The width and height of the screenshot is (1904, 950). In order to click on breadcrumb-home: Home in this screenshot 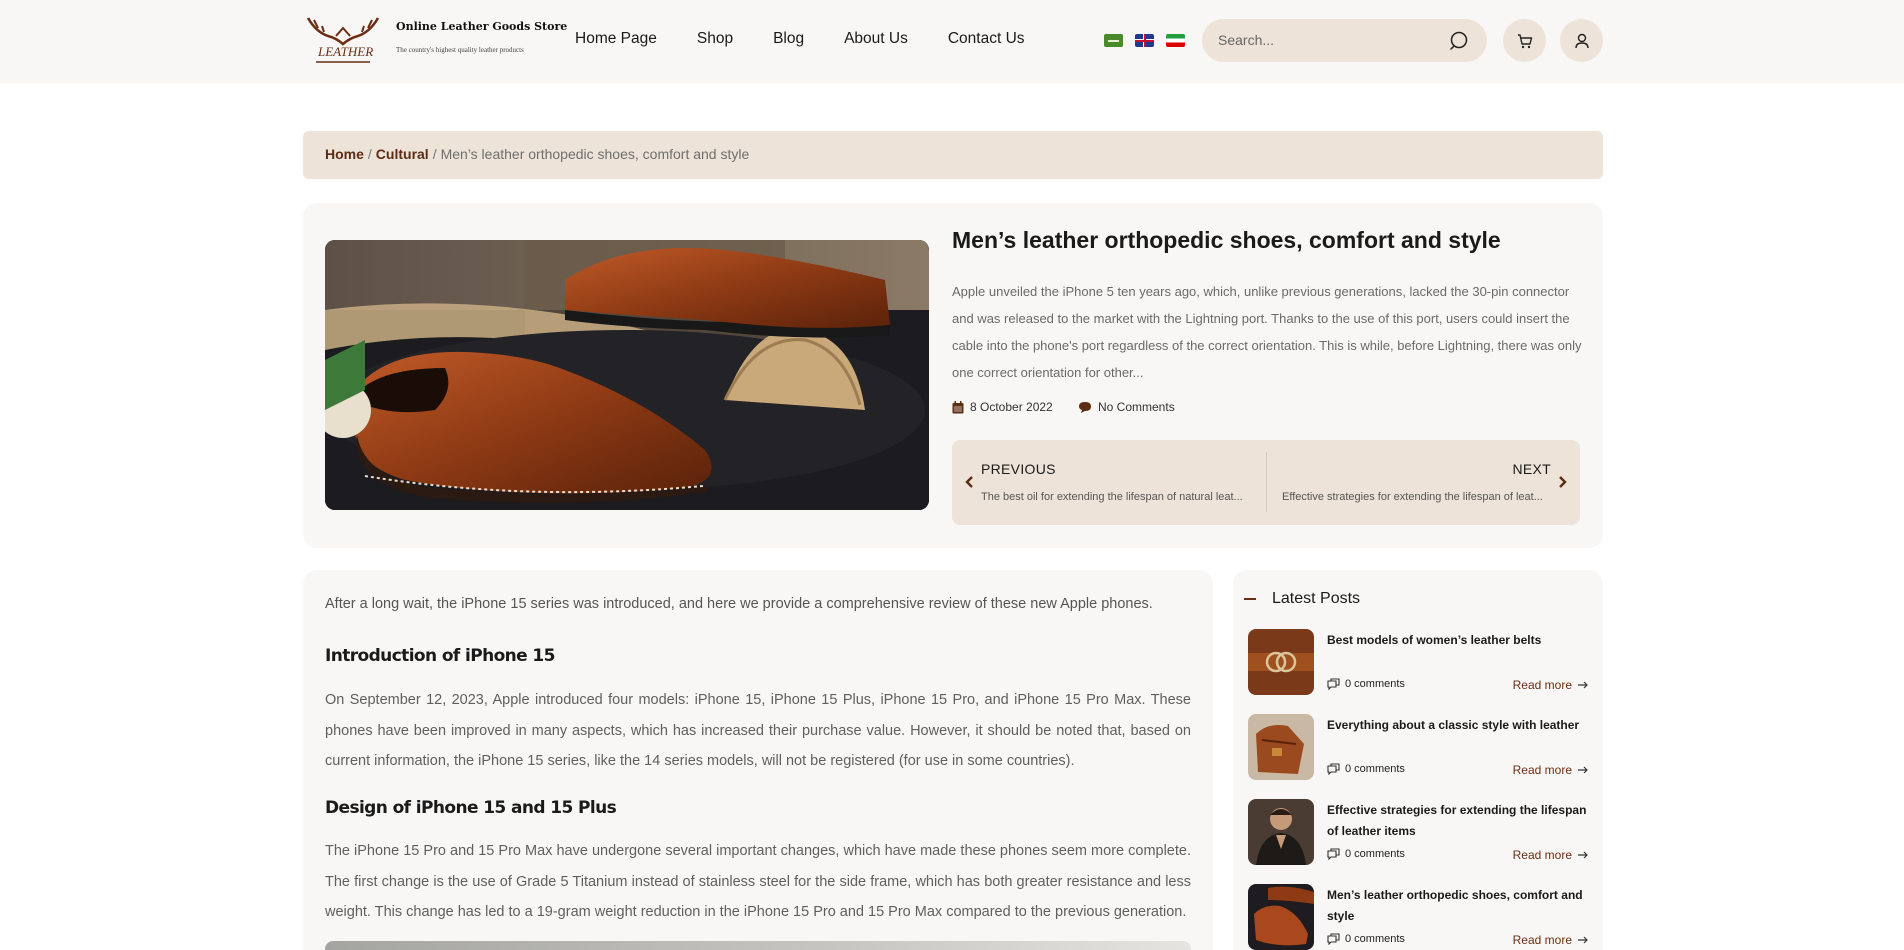, I will do `click(344, 154)`.